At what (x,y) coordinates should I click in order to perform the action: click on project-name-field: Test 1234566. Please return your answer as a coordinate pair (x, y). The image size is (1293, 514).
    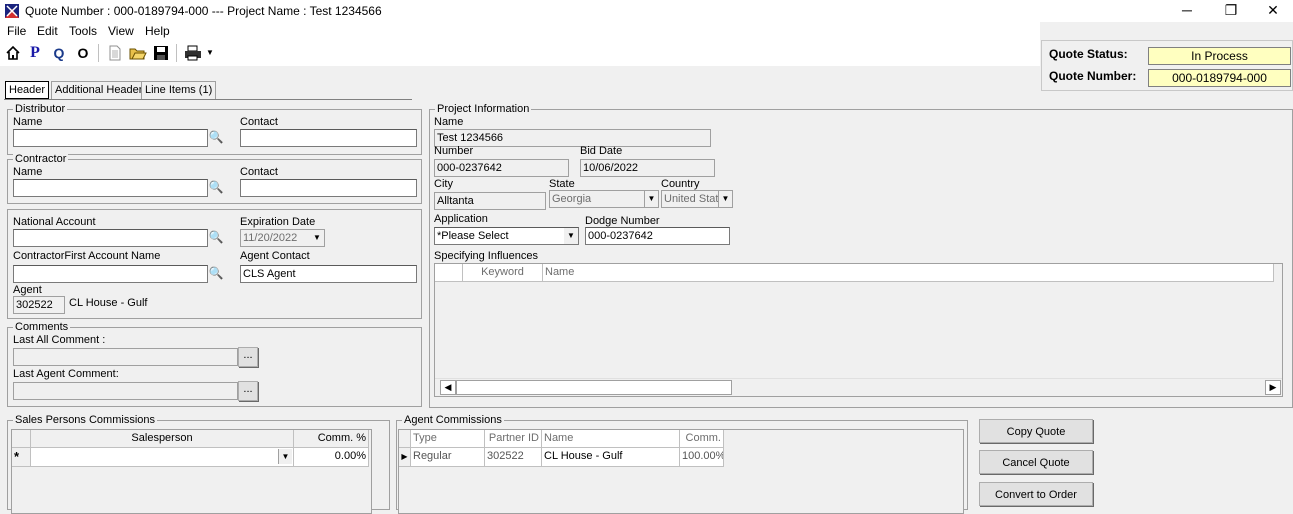
    Looking at the image, I should click on (572, 138).